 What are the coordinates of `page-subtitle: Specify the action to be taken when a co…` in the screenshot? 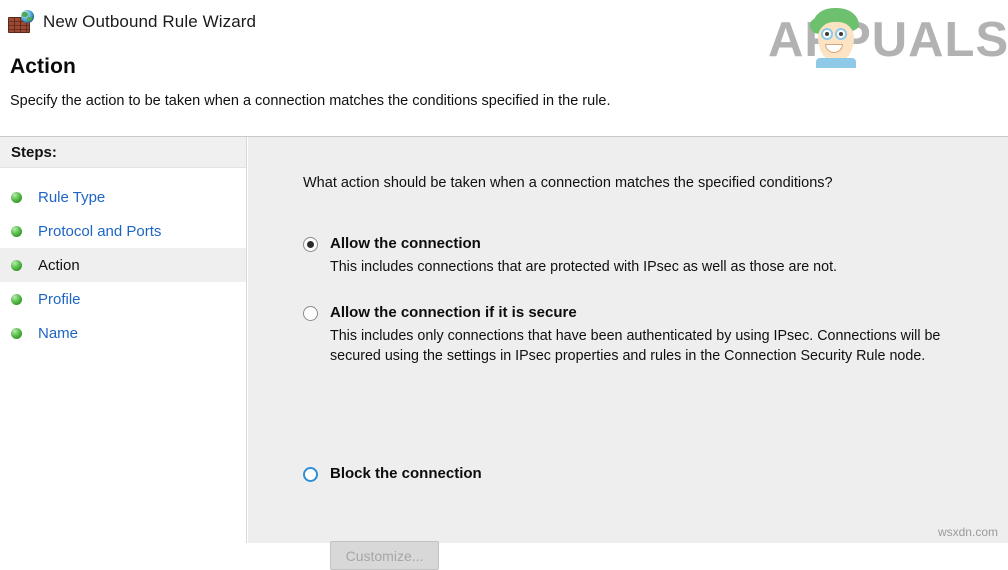 It's located at (310, 101).